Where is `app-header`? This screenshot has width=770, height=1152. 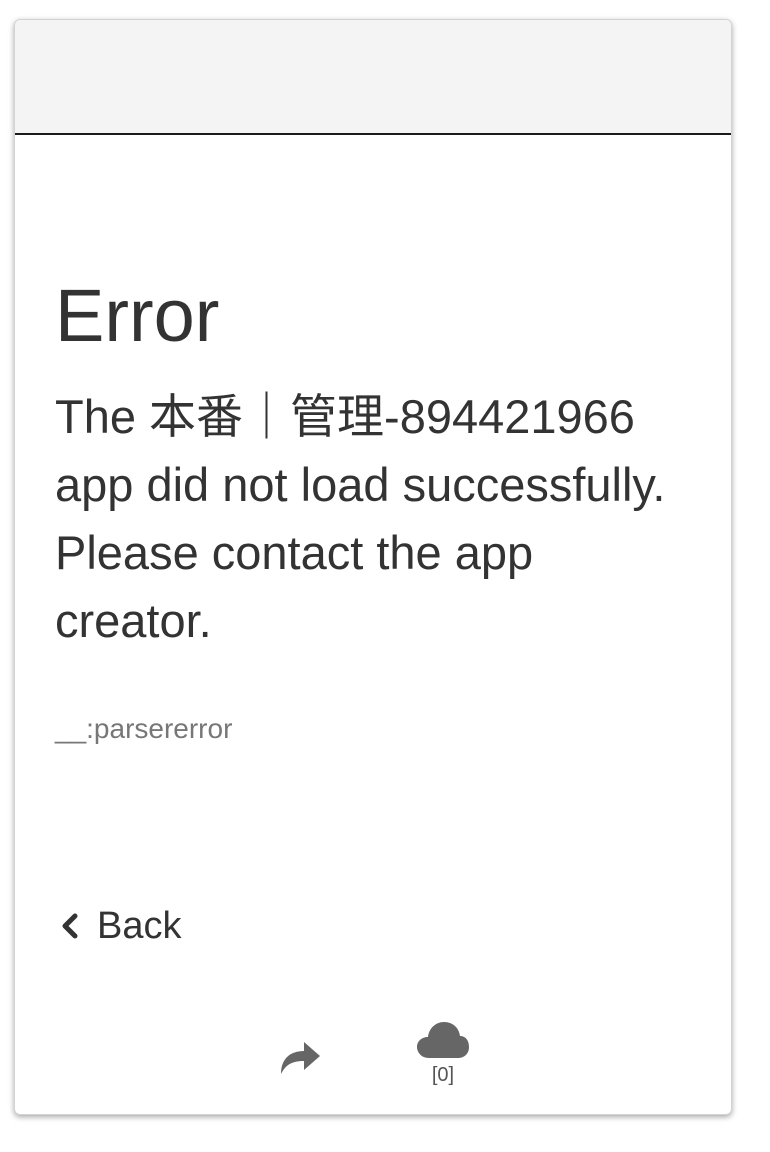 app-header is located at coordinates (373, 77).